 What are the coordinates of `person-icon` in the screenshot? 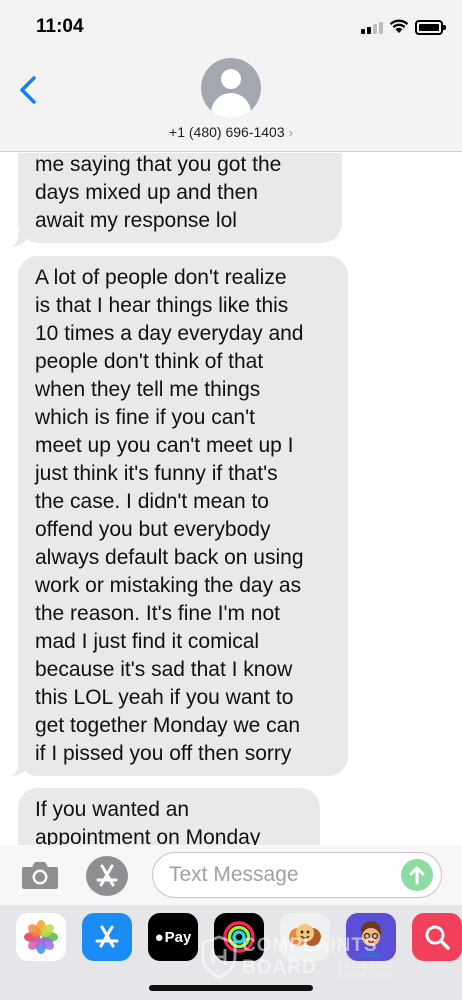 It's located at (231, 79).